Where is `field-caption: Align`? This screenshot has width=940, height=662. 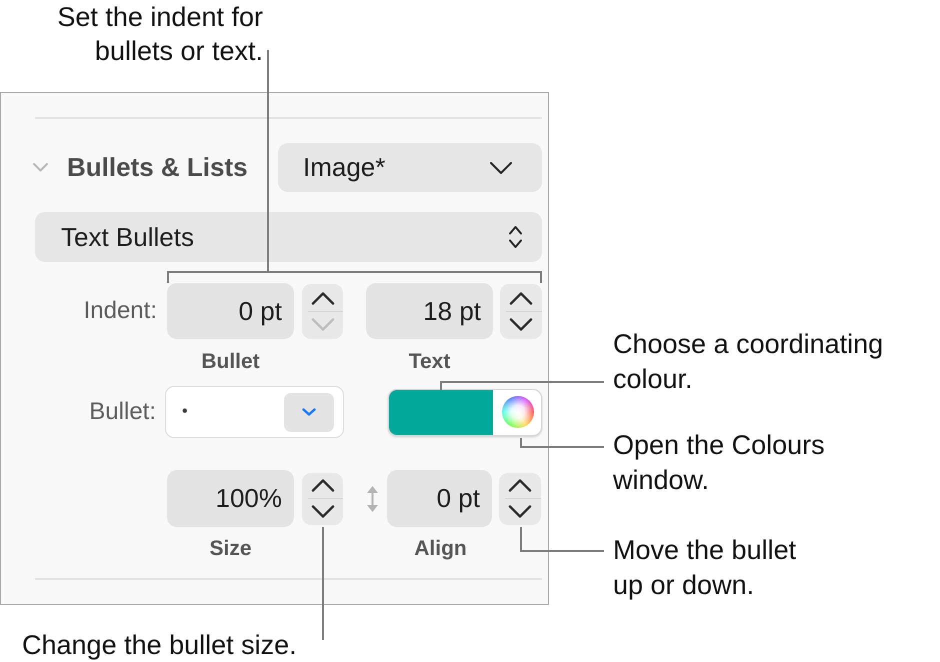 field-caption: Align is located at coordinates (440, 549).